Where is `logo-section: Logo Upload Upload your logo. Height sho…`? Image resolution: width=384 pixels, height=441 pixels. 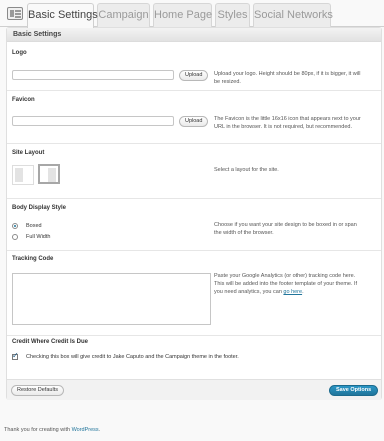 logo-section: Logo Upload Upload your logo. Height sho… is located at coordinates (194, 64).